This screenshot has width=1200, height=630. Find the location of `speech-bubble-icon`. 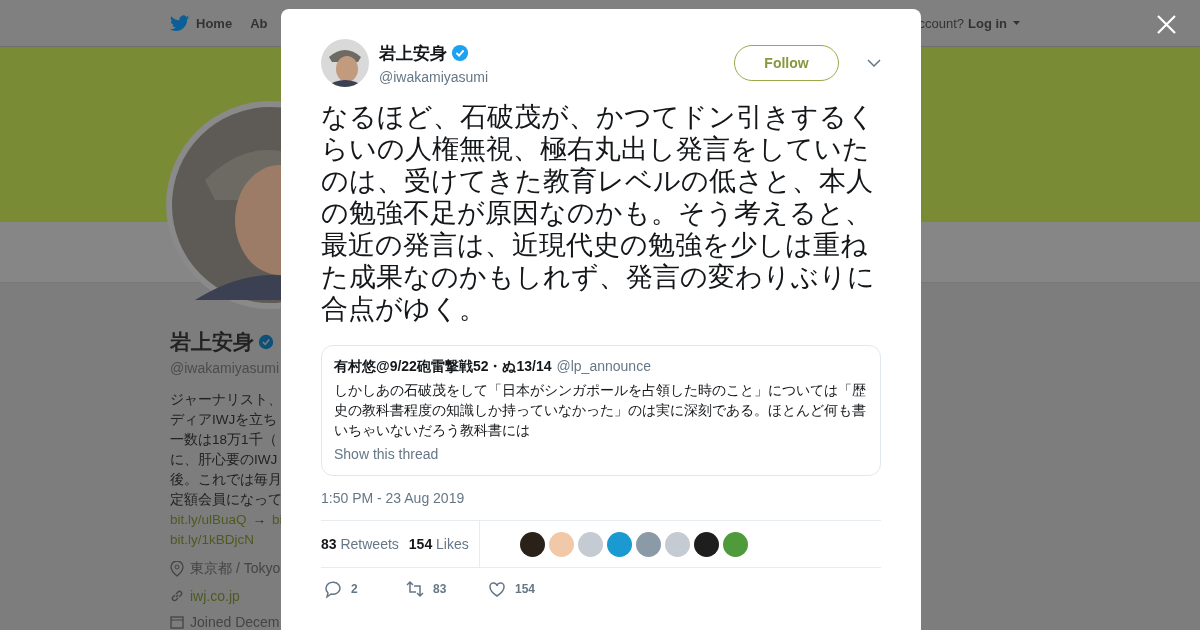

speech-bubble-icon is located at coordinates (333, 589).